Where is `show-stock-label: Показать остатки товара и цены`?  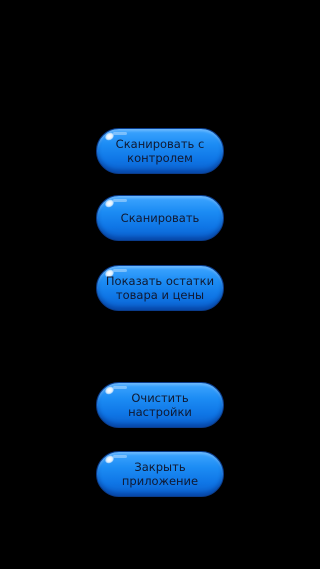 show-stock-label: Показать остатки товара и цены is located at coordinates (160, 288).